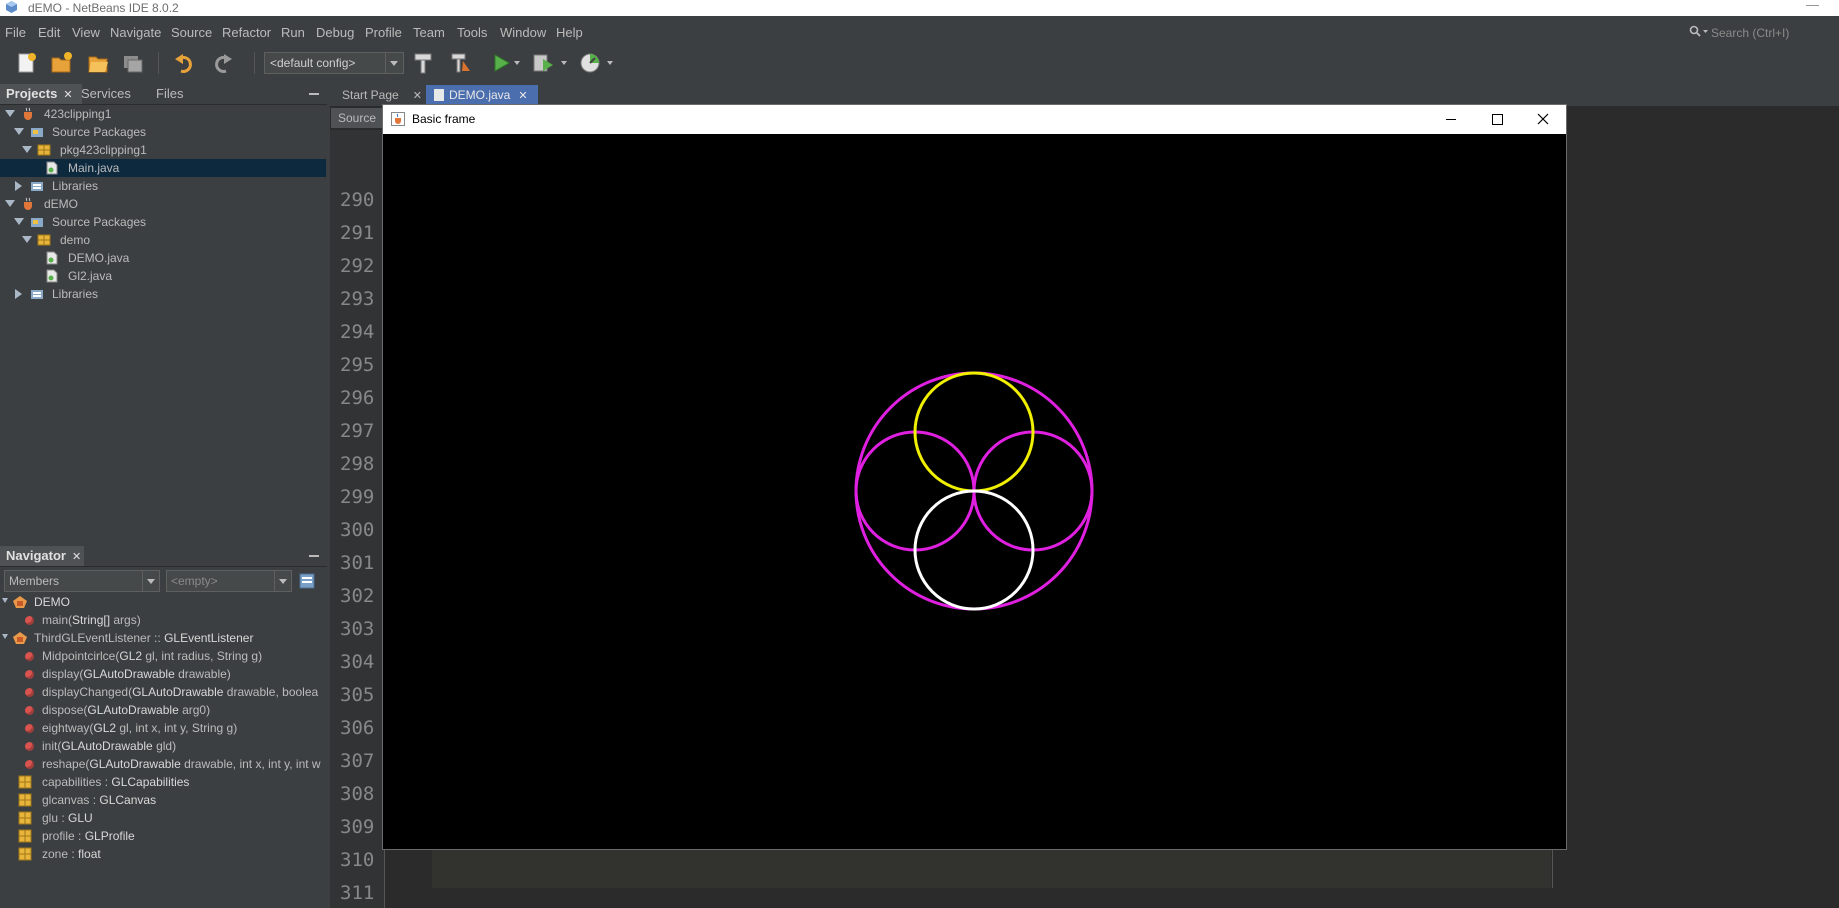 The height and width of the screenshot is (908, 1839). I want to click on tree-node-file: Main.java, so click(163, 168).